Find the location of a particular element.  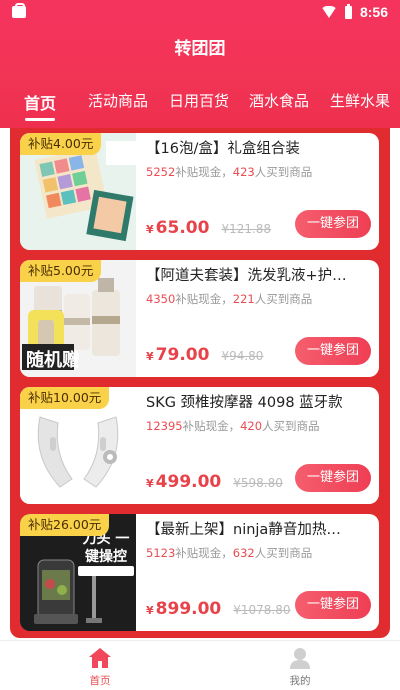

original-price: ¥1078.80 is located at coordinates (262, 610).